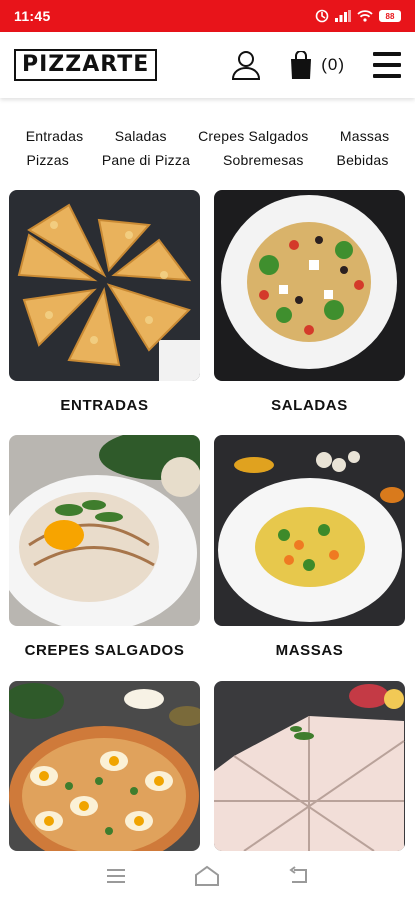  I want to click on app-header: PIZZARTE (0), so click(207, 65).